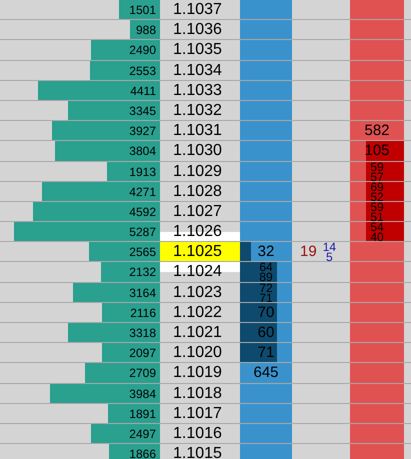  What do you see at coordinates (377, 177) in the screenshot?
I see `quantity-text: 57` at bounding box center [377, 177].